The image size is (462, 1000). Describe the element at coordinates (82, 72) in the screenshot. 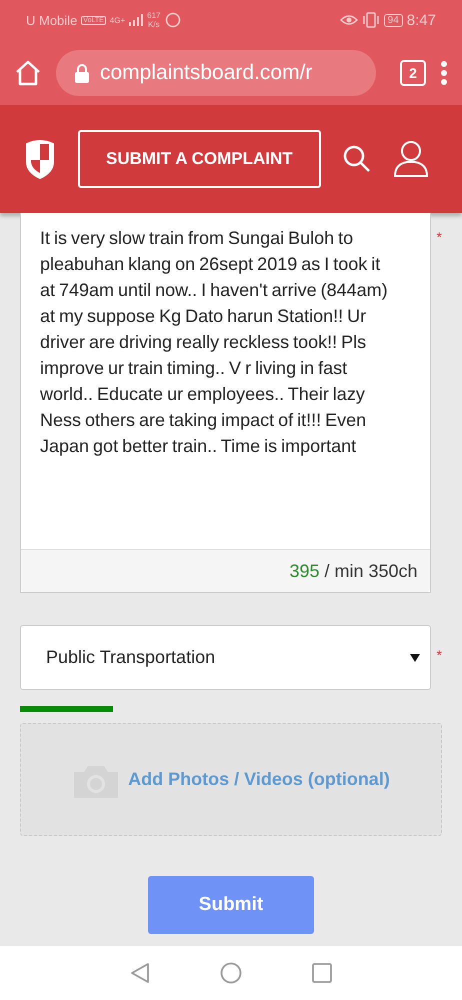

I see `lock-icon` at that location.